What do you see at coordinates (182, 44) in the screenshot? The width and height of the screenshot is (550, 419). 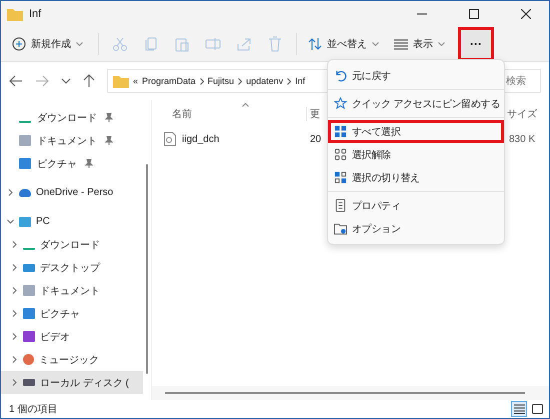 I see `paste-icon` at bounding box center [182, 44].